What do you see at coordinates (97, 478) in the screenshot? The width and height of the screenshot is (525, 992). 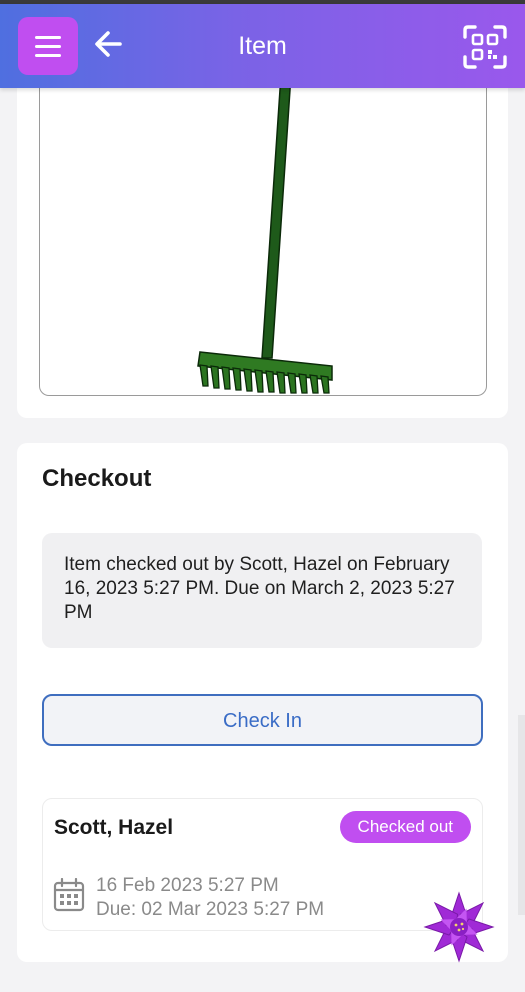 I see `checkout-section-title: Checkout` at bounding box center [97, 478].